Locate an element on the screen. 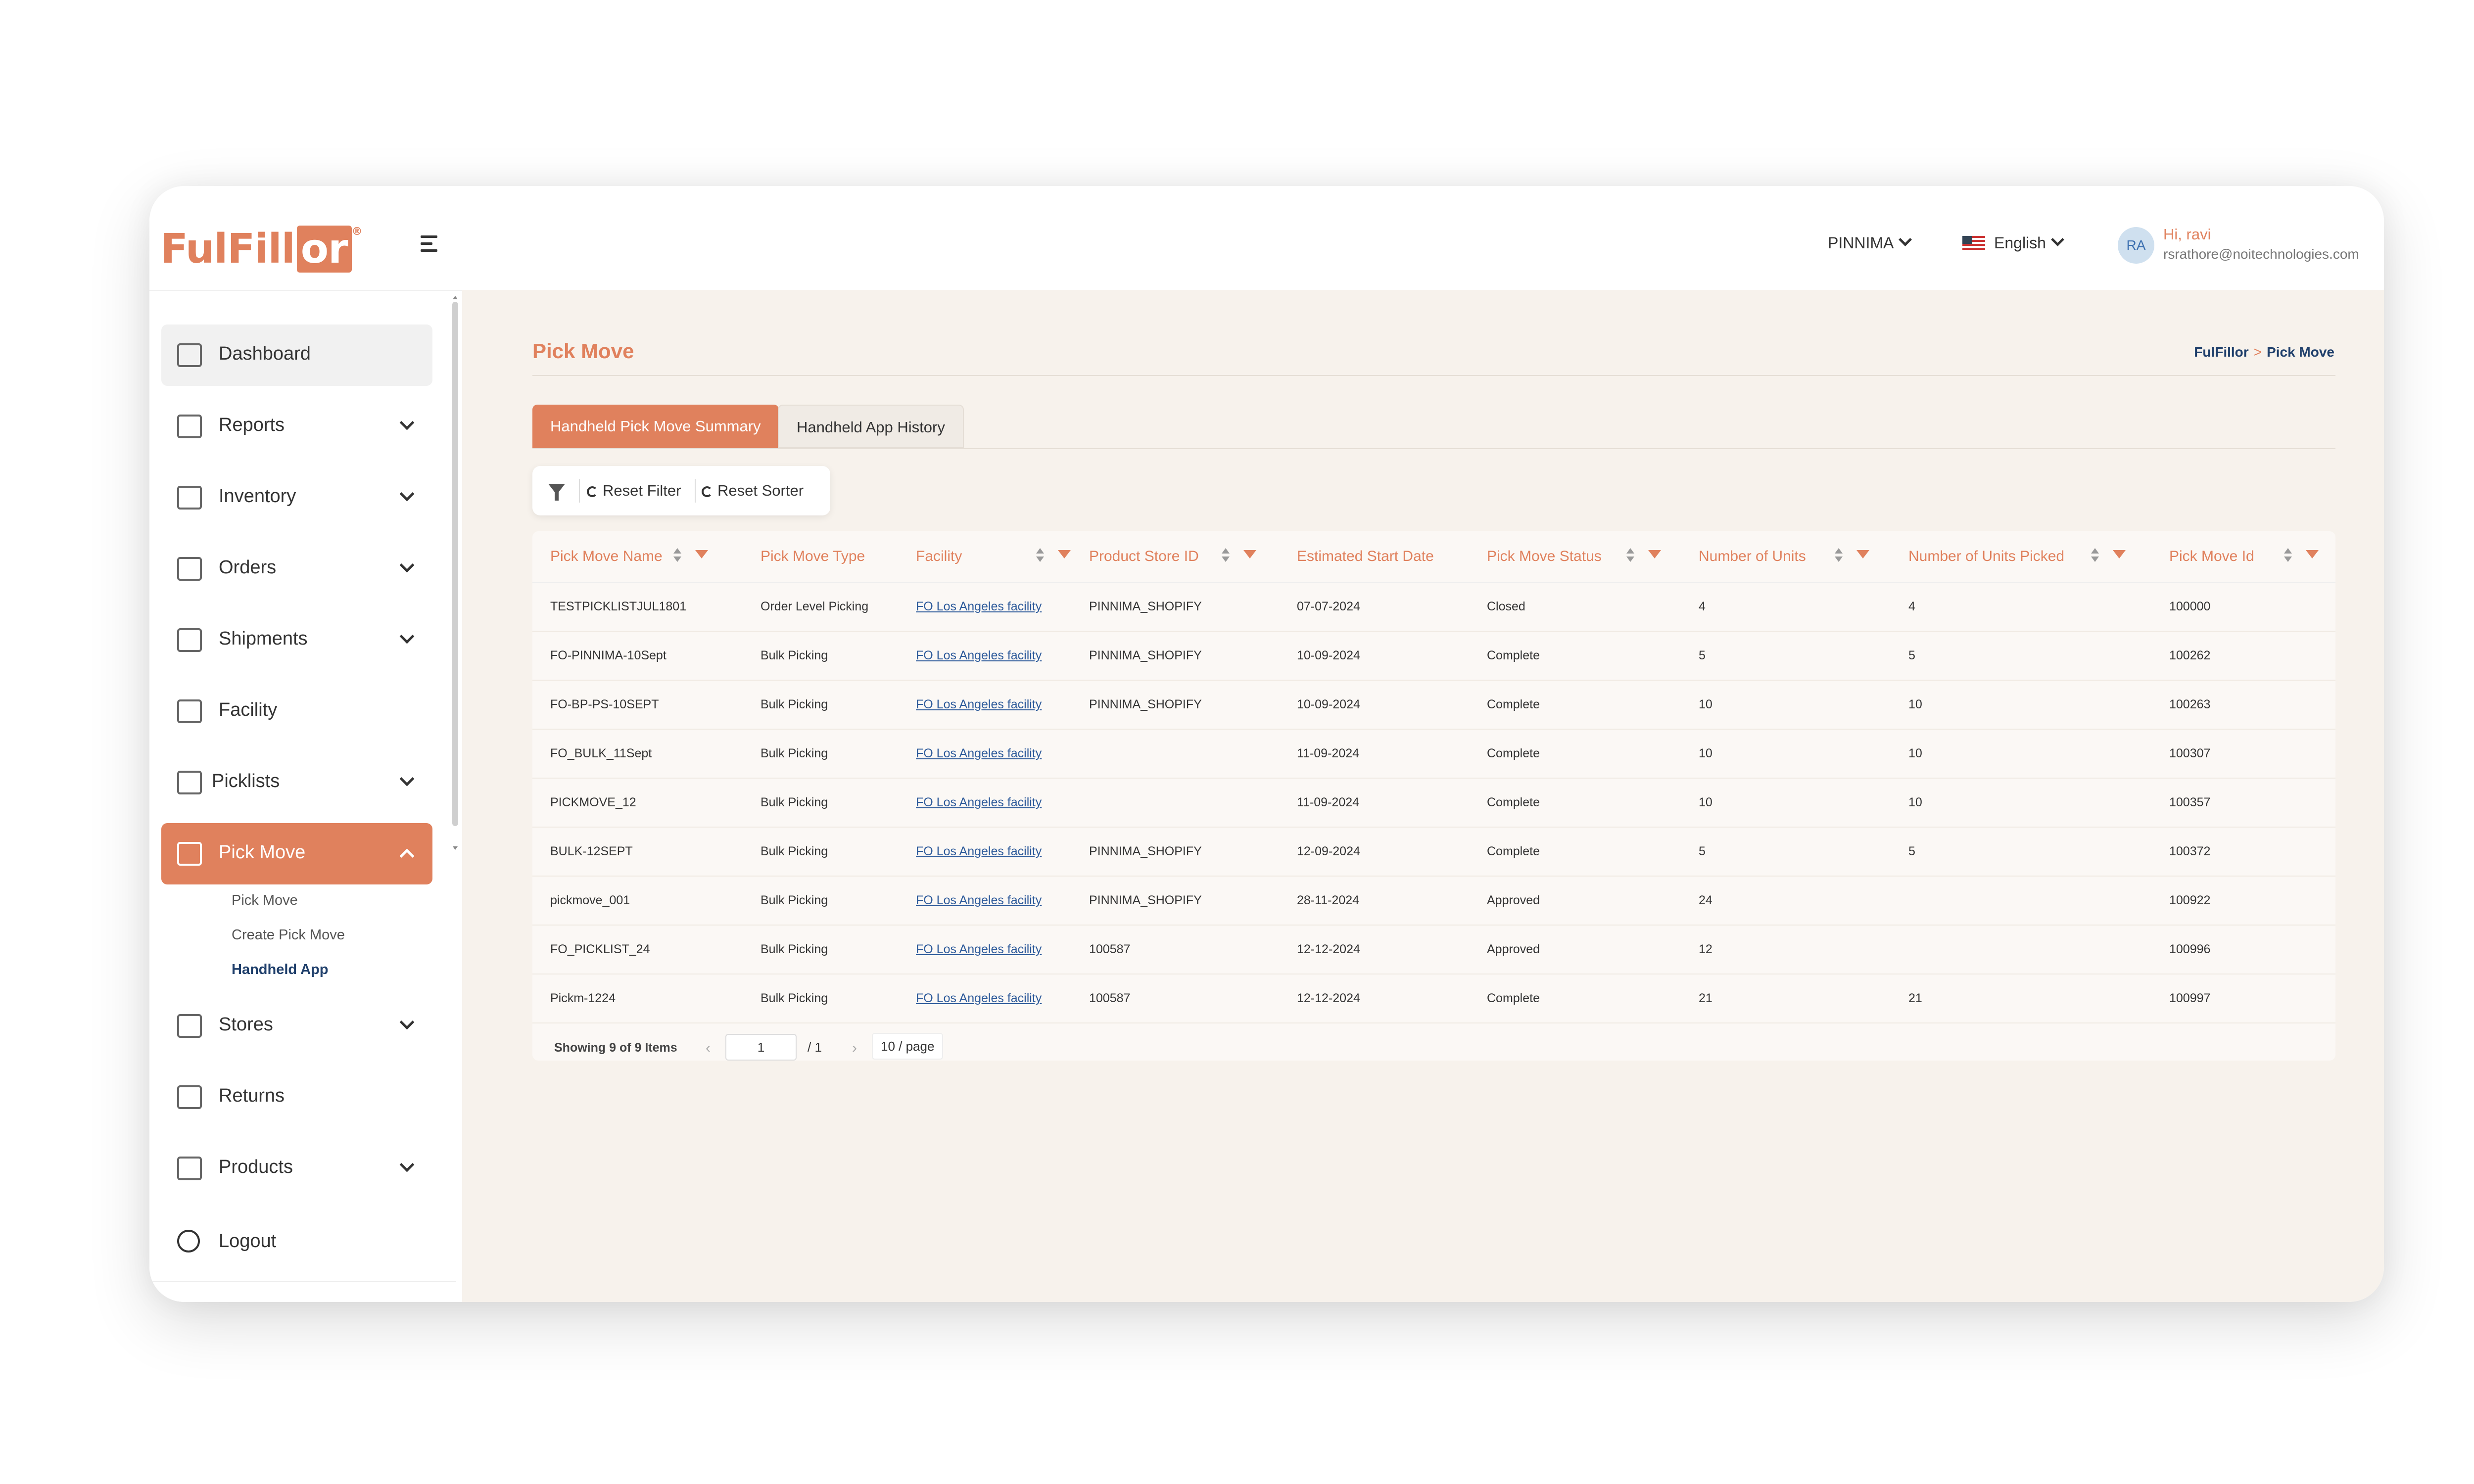 This screenshot has width=2474, height=1484. table-cell: 5 is located at coordinates (1786, 656).